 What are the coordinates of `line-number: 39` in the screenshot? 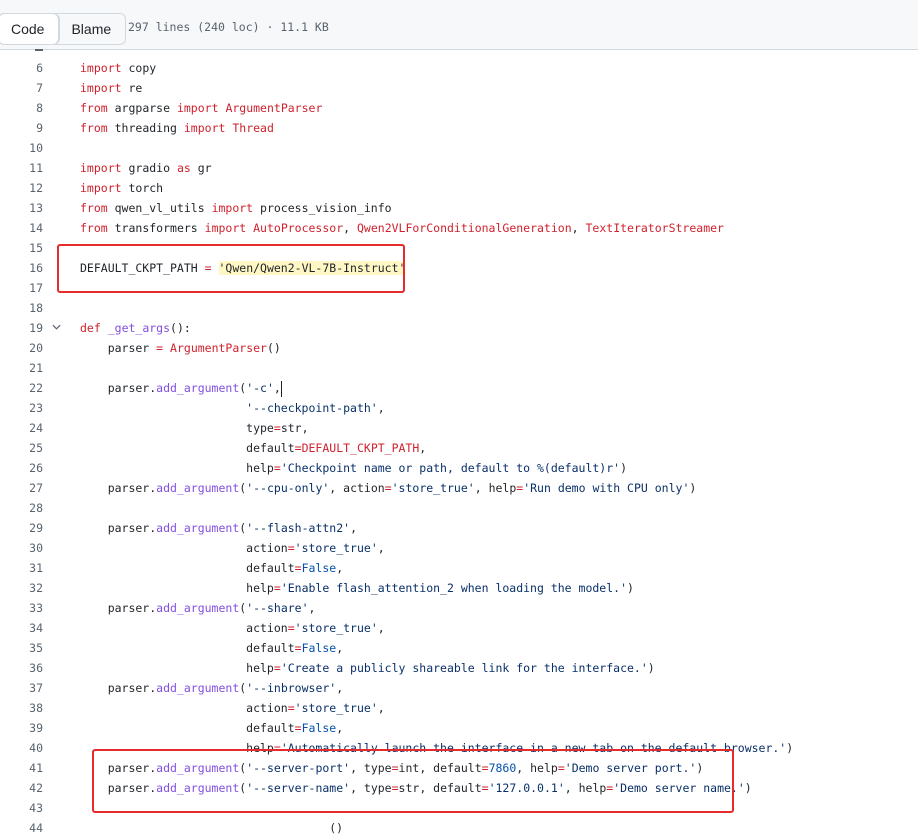 It's located at (21, 728).